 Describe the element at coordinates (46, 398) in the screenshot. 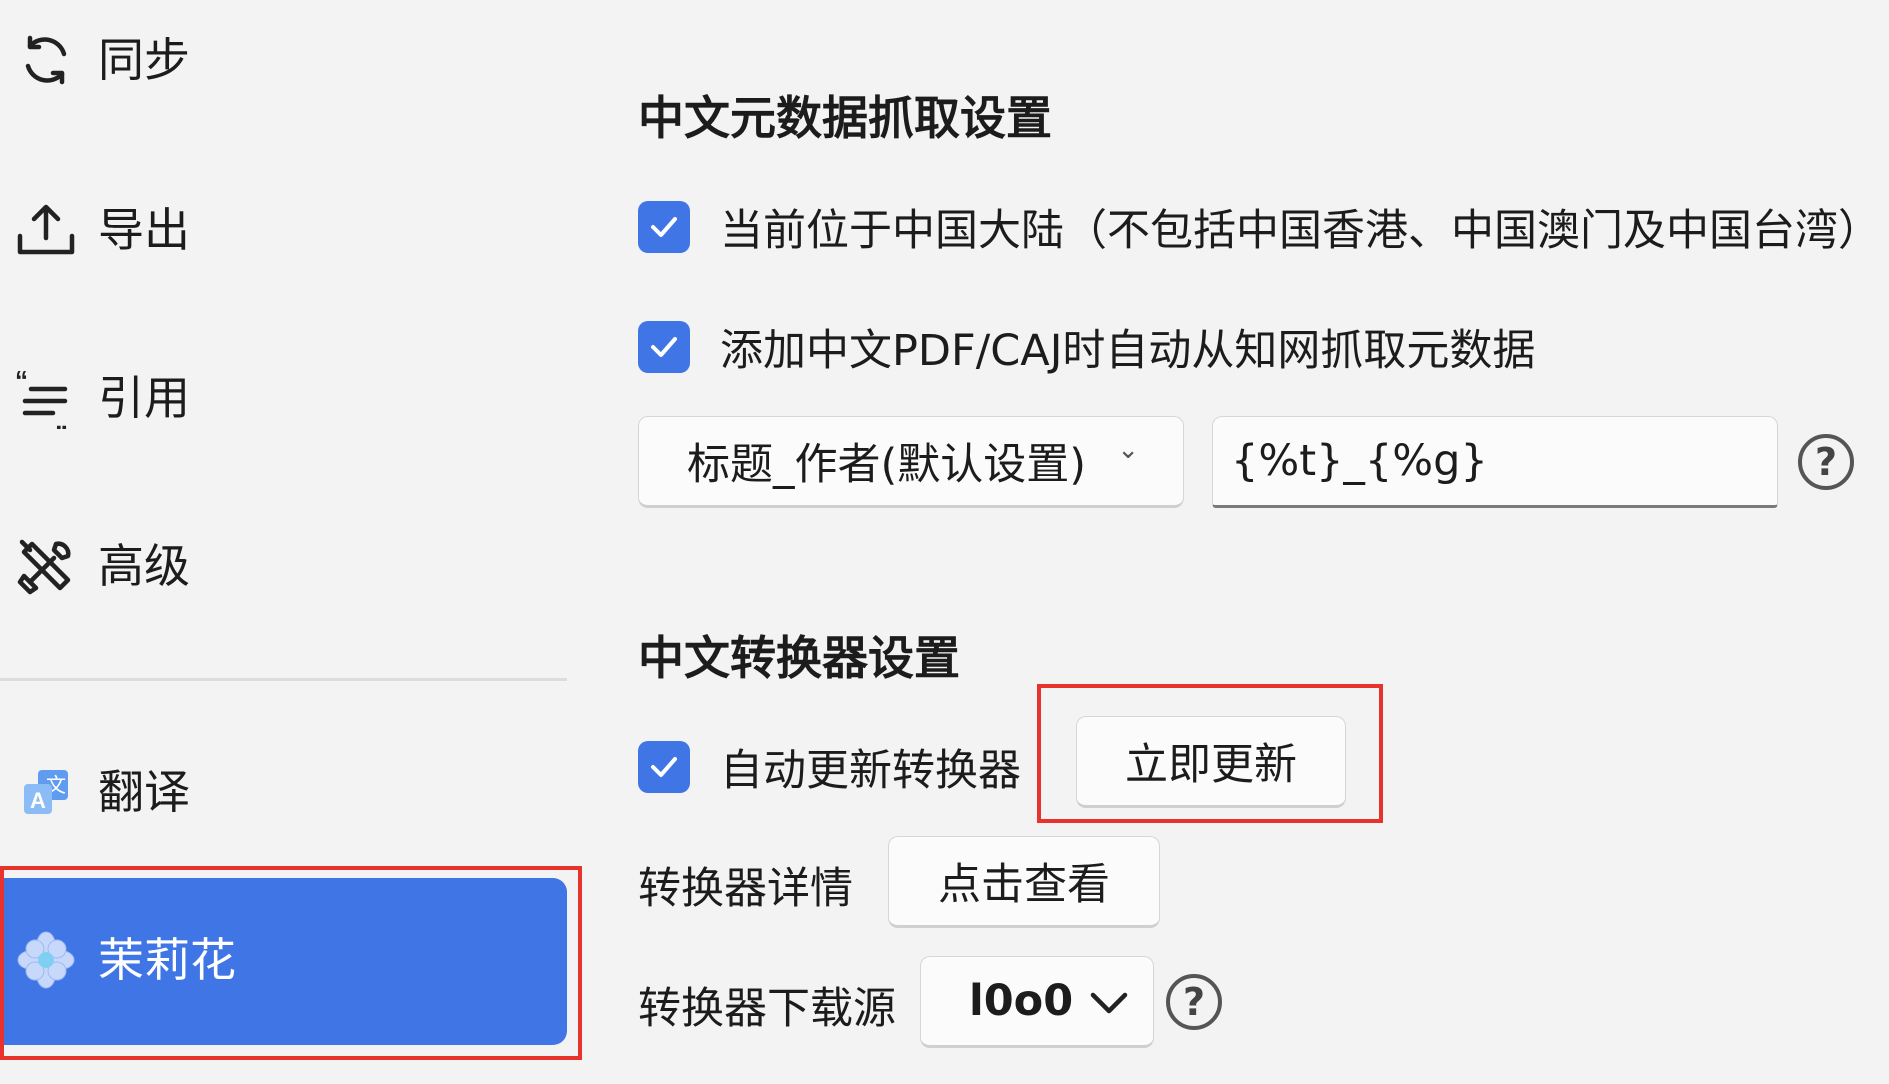

I see `cite-icon: “ „` at that location.